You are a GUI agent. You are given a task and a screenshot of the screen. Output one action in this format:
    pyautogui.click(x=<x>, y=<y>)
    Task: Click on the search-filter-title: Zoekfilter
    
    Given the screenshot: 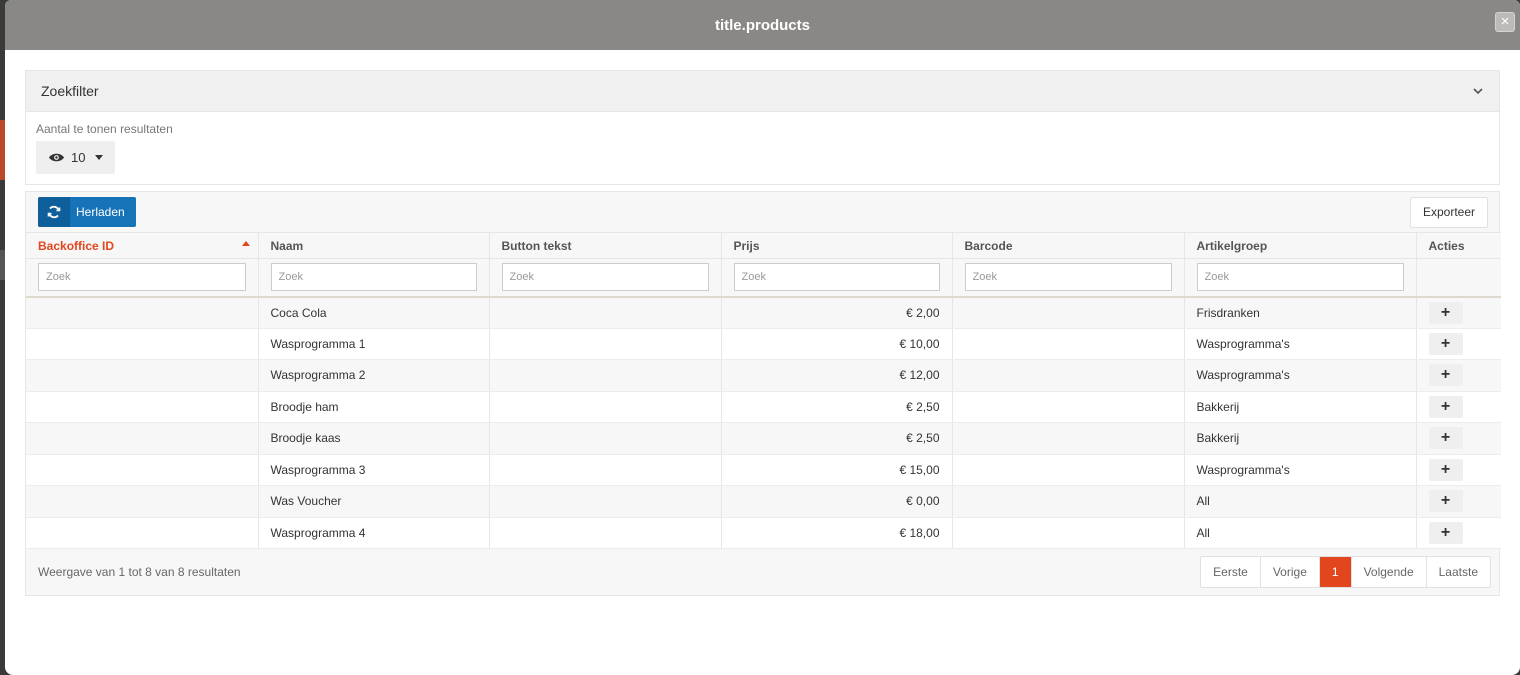 What is the action you would take?
    pyautogui.click(x=70, y=91)
    